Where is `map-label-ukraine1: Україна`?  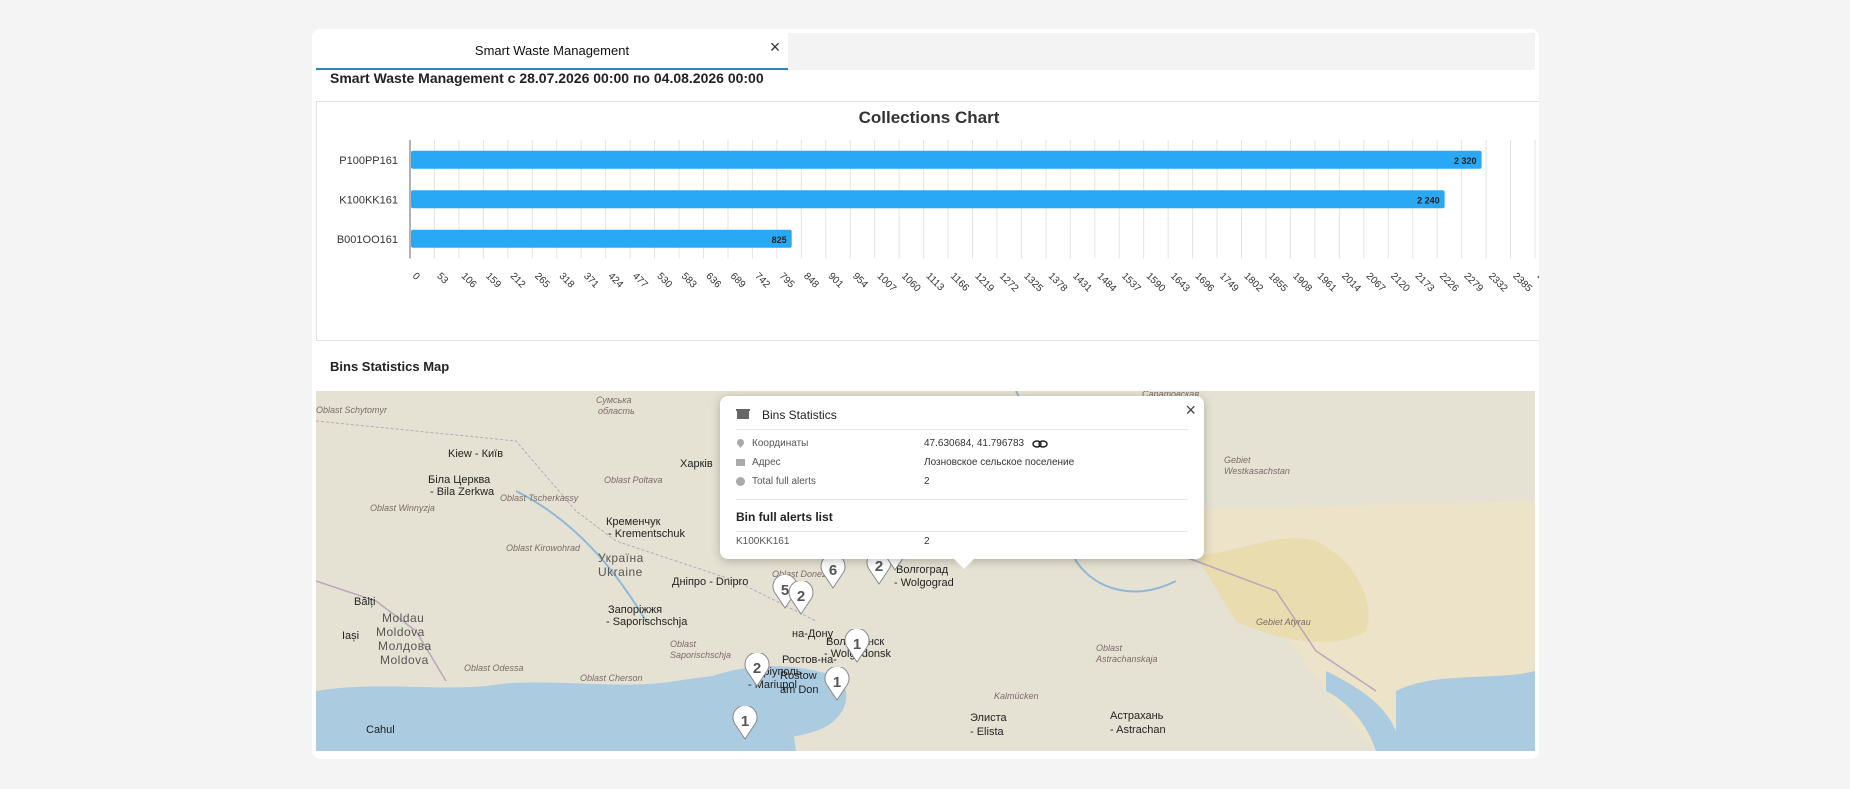 map-label-ukraine1: Україна is located at coordinates (621, 558).